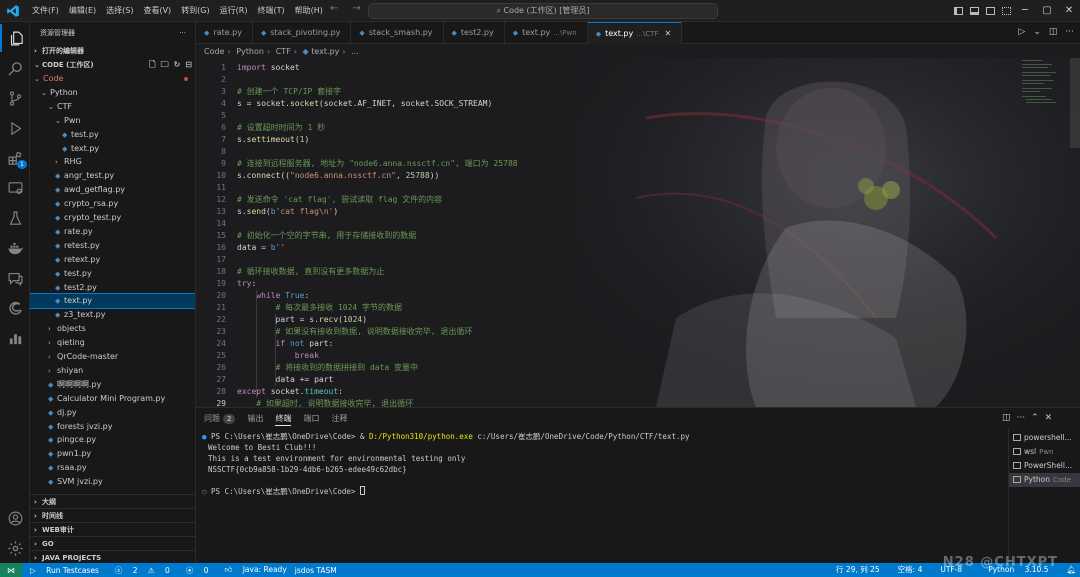  I want to click on menu-help: 帮助(H), so click(309, 11).